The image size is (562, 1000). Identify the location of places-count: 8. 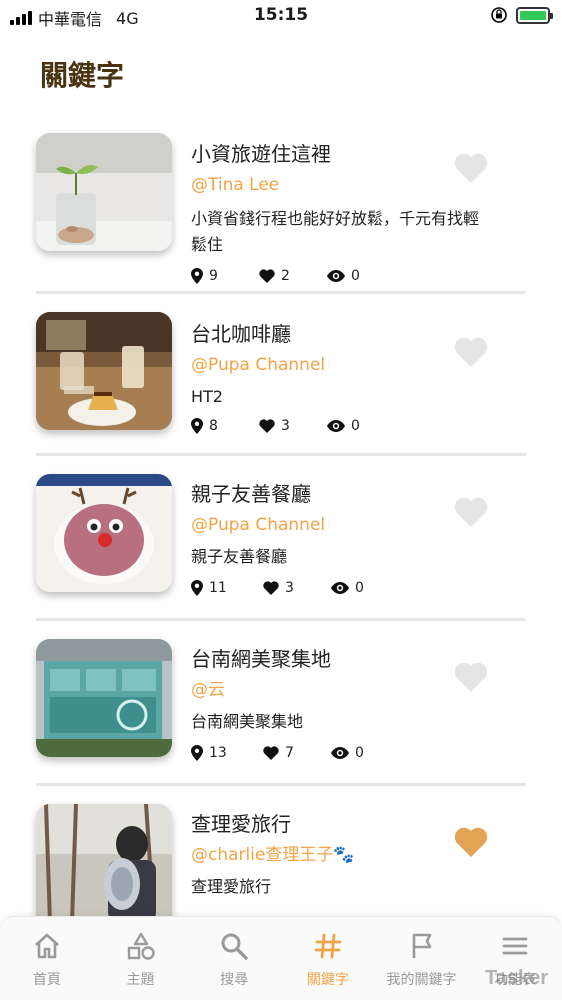
(213, 426).